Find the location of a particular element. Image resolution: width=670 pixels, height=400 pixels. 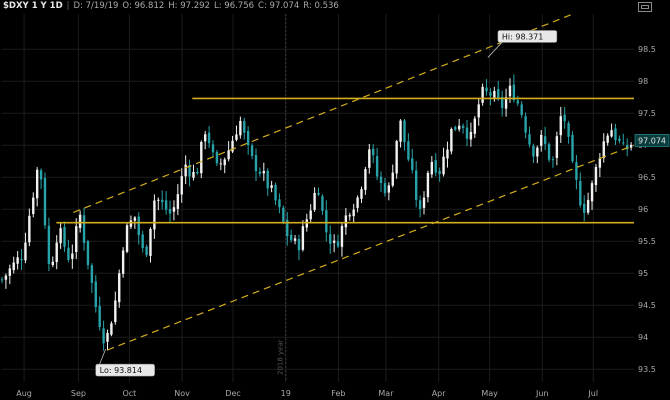

year-marker: 2018 year is located at coordinates (282, 198).